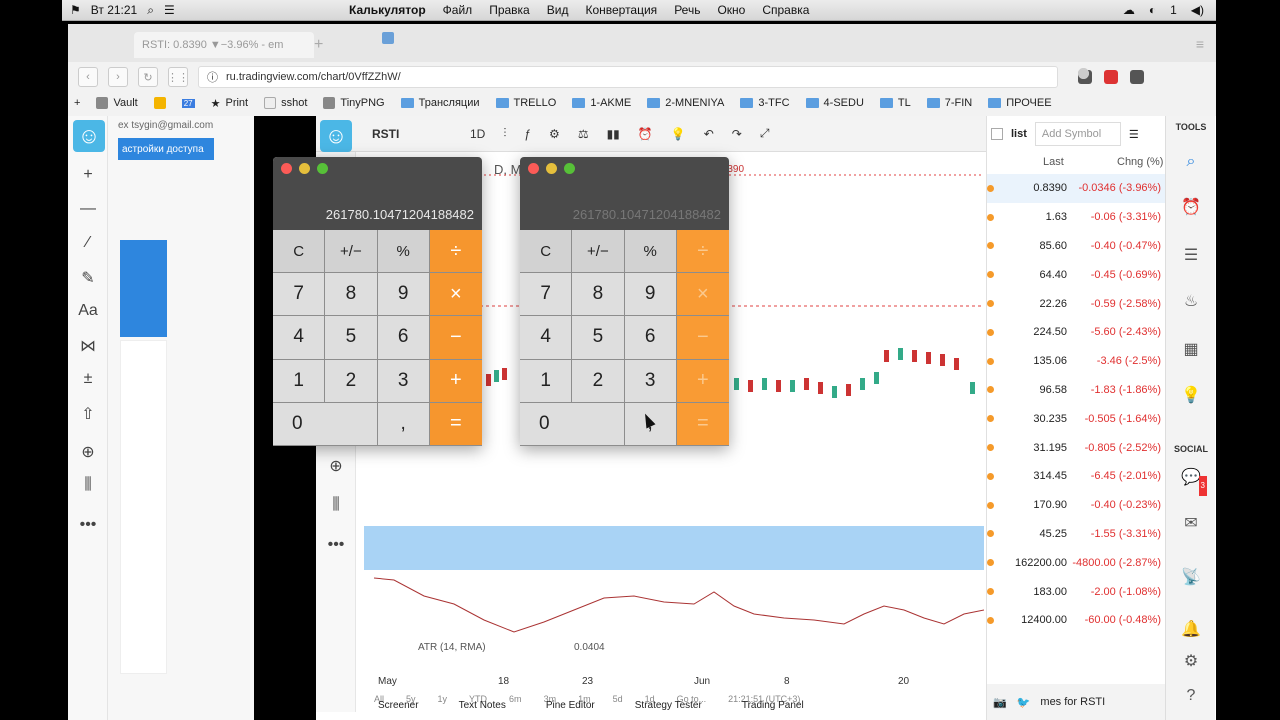 This screenshot has width=1280, height=720. What do you see at coordinates (1076, 620) in the screenshot?
I see `watchlist-row: 12400.00 -60.00 (-0.48%)` at bounding box center [1076, 620].